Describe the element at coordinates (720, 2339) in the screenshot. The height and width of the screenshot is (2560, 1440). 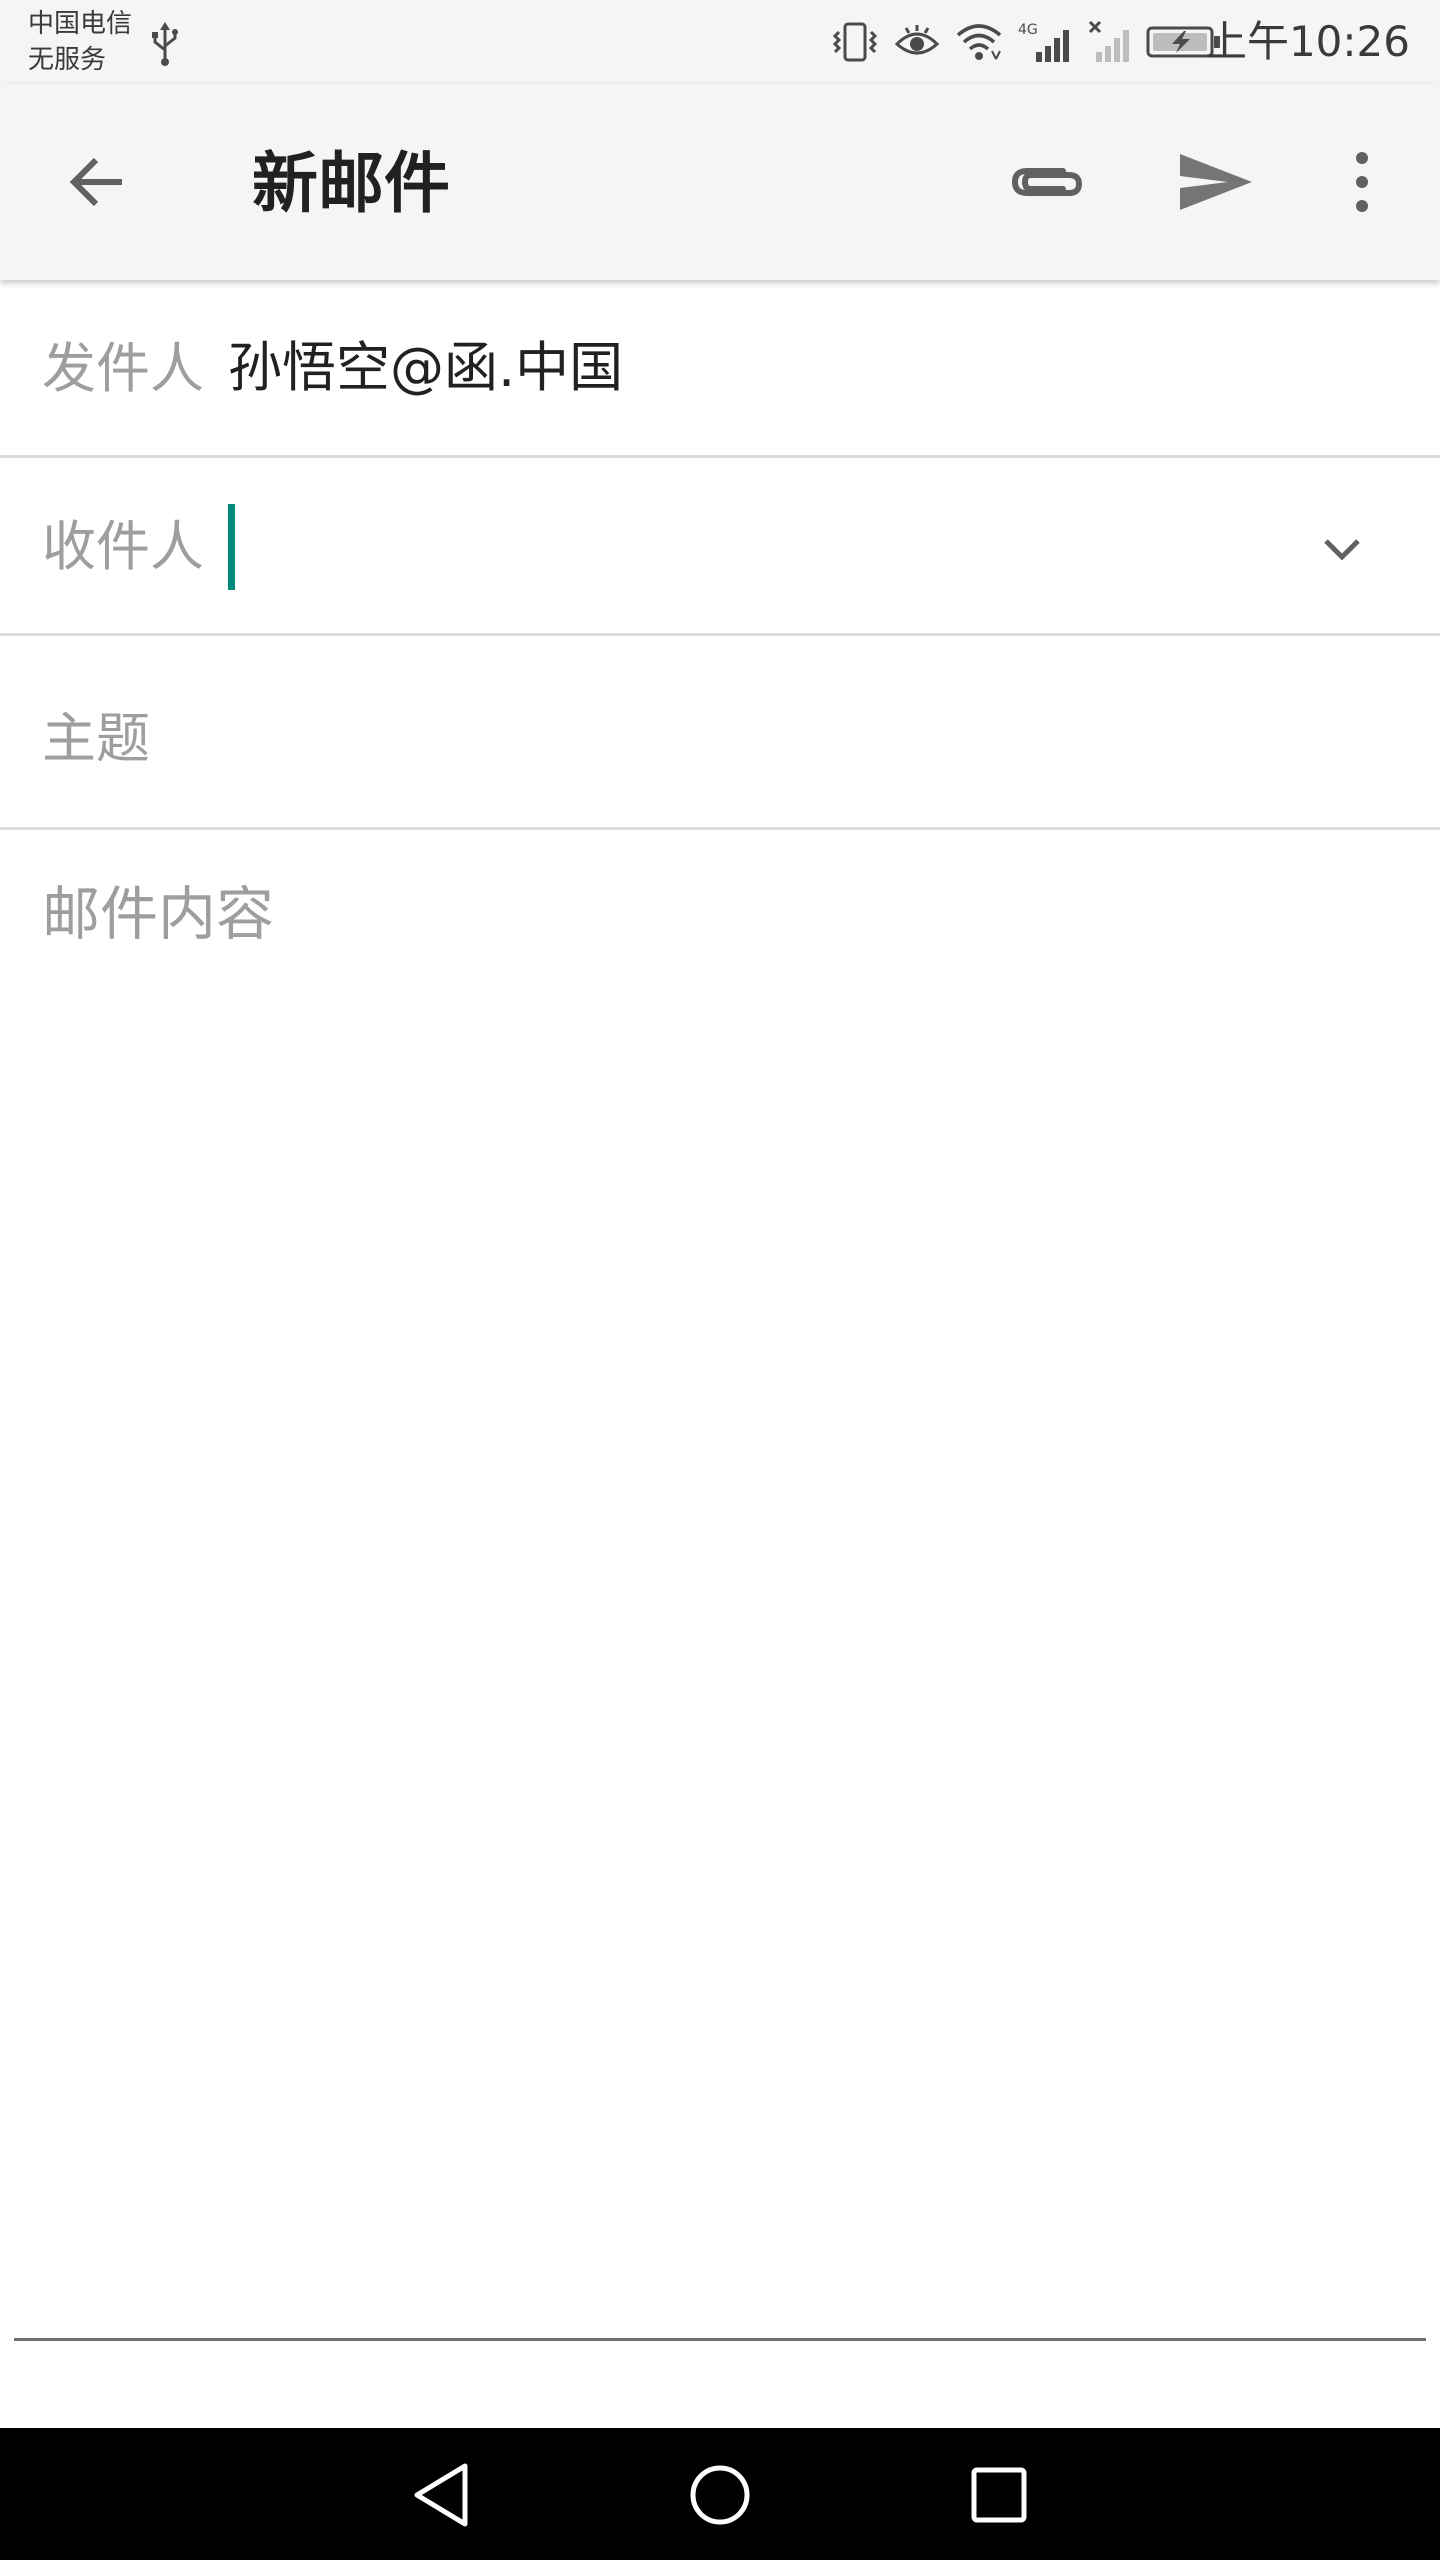
I see `body-bottom-divider` at that location.